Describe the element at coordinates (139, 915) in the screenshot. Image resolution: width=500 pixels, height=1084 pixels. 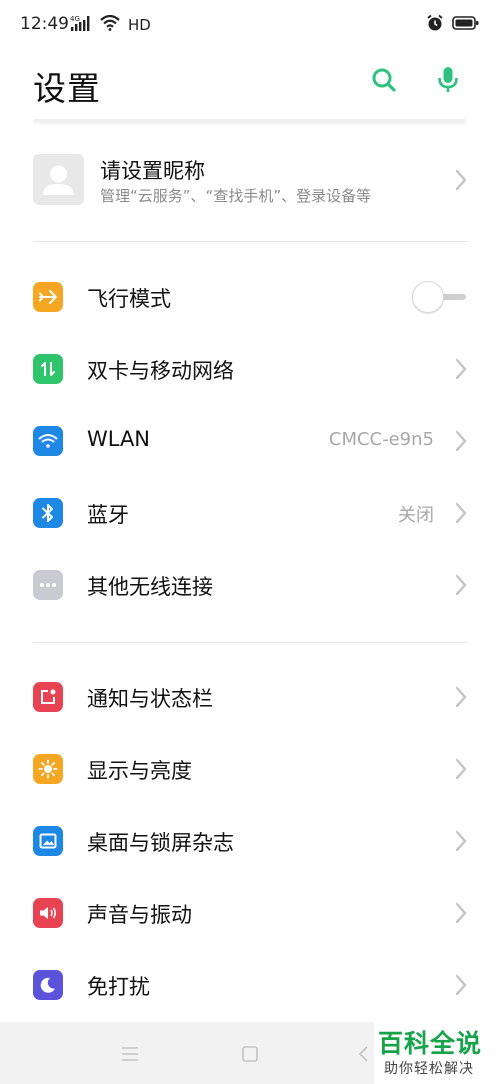
I see `settings-item-label: 声音与振动` at that location.